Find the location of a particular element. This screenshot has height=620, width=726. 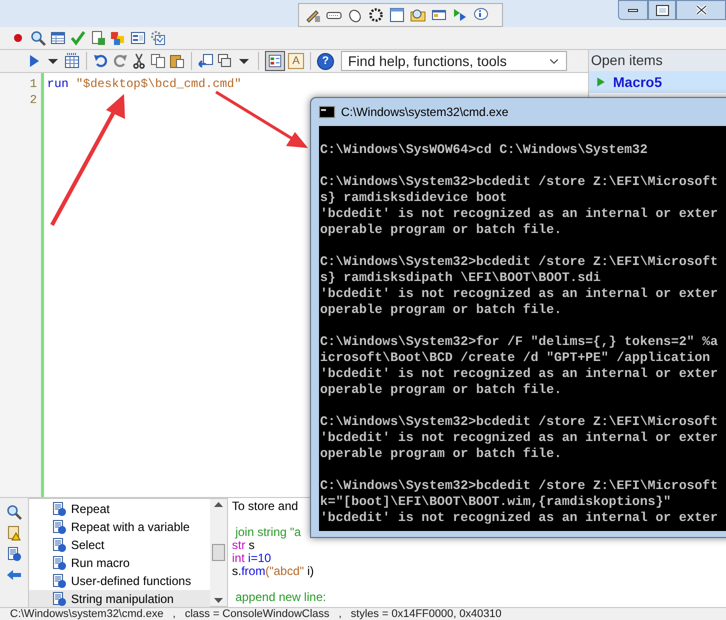

panel-title: Open items is located at coordinates (657, 60).